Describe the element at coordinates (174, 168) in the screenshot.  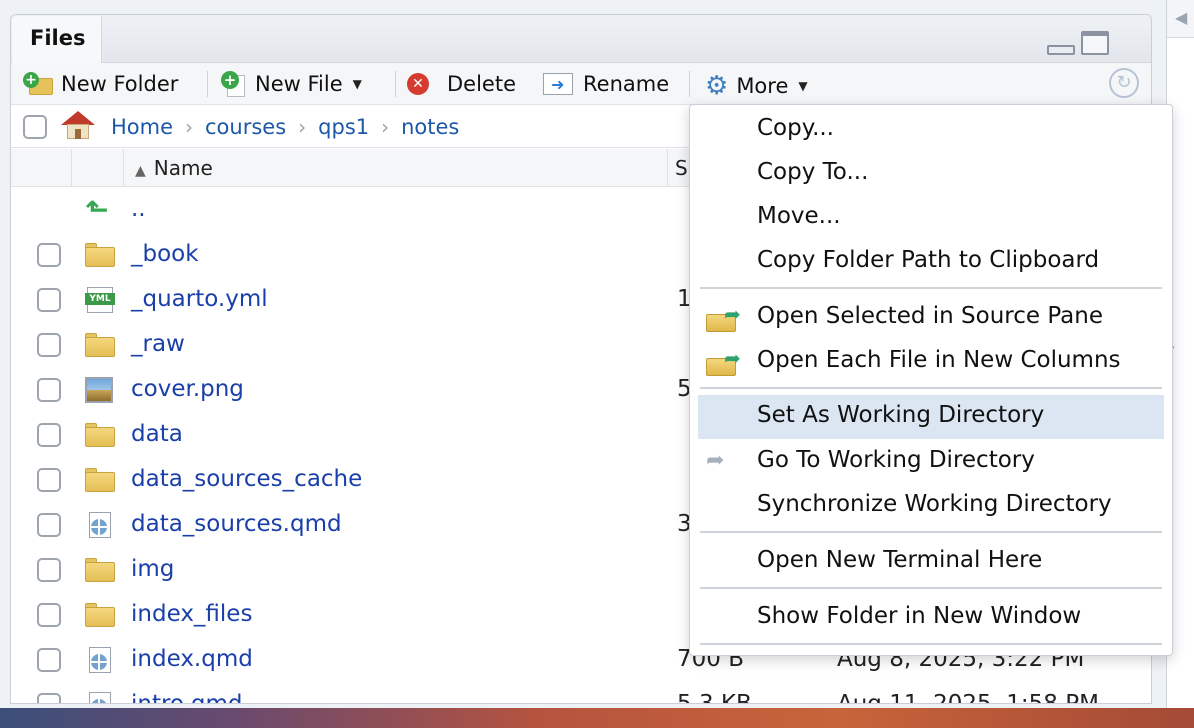
I see `column-name-header: ▲ Name` at that location.